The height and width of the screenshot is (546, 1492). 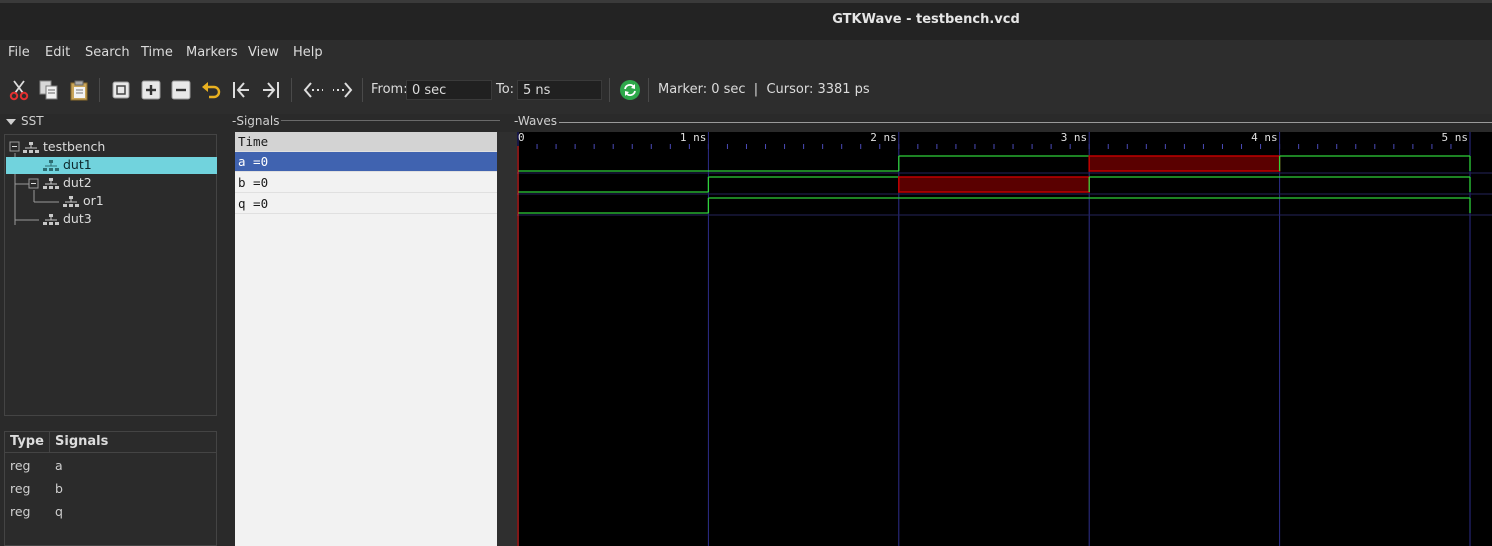 I want to click on signal-row-a: a =0, so click(x=366, y=162).